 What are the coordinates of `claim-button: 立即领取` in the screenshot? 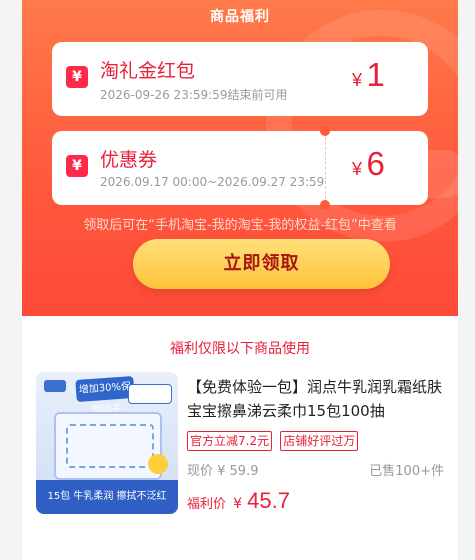 It's located at (261, 264).